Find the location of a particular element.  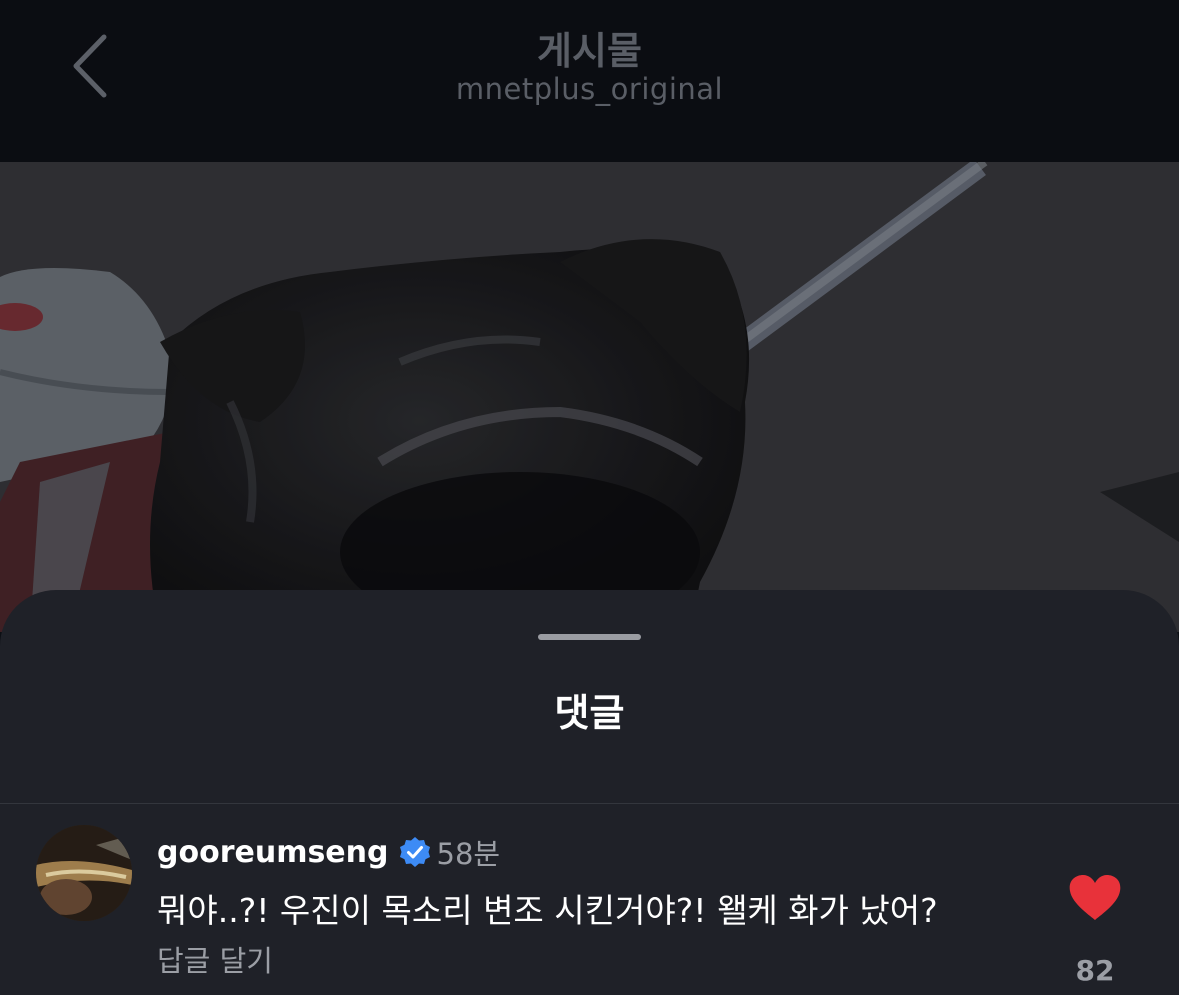

avatar is located at coordinates (84, 873).